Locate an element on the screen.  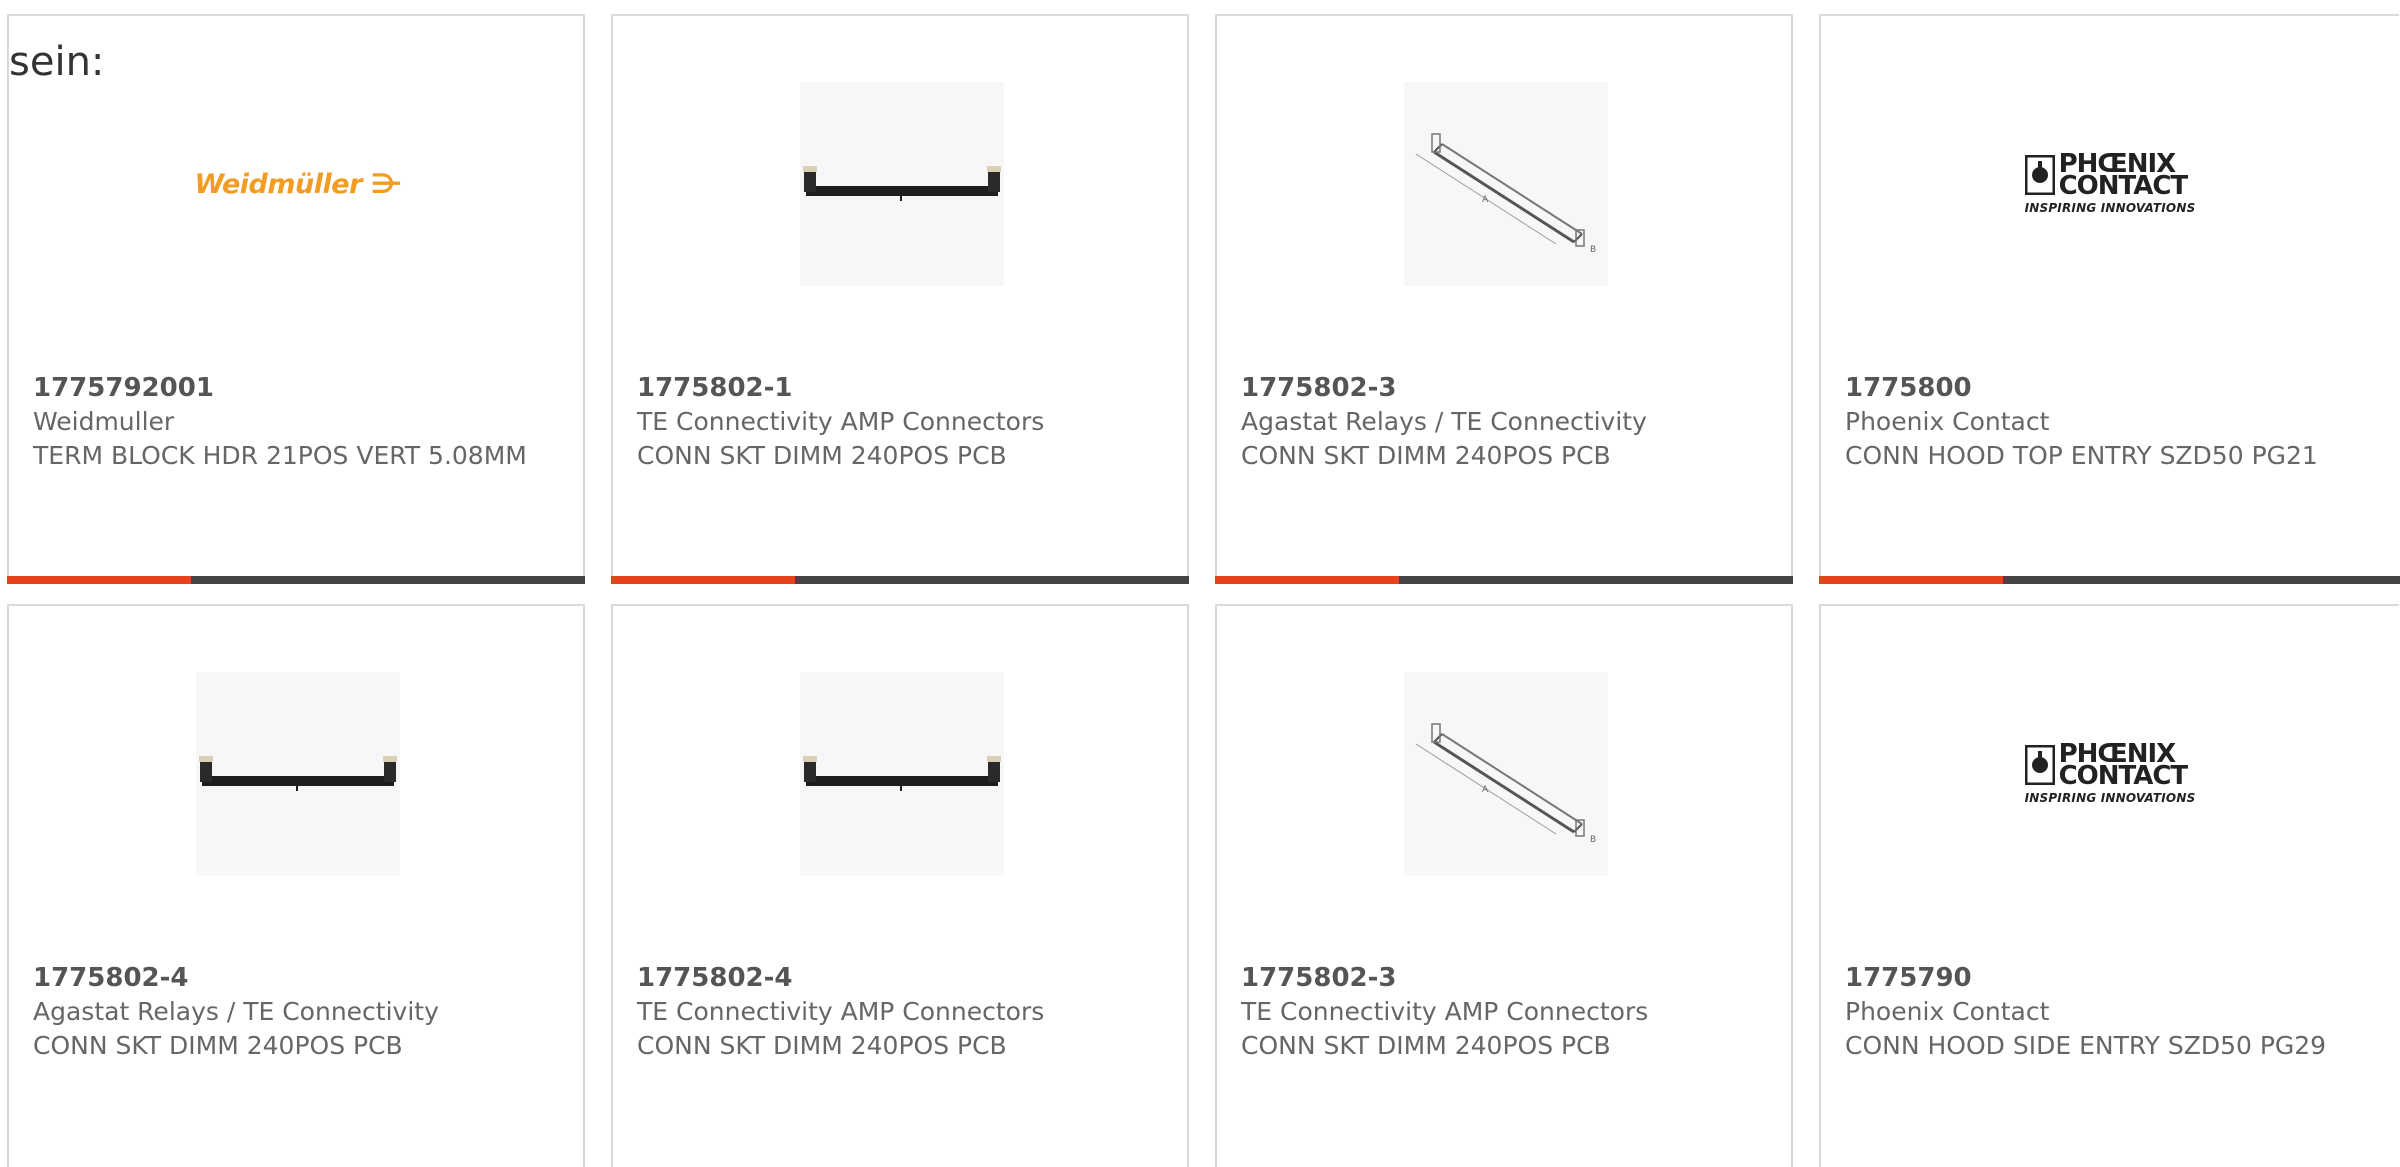
description: CONN HOOD SIDE ENTRY SZD50 PG29 is located at coordinates (2086, 1045).